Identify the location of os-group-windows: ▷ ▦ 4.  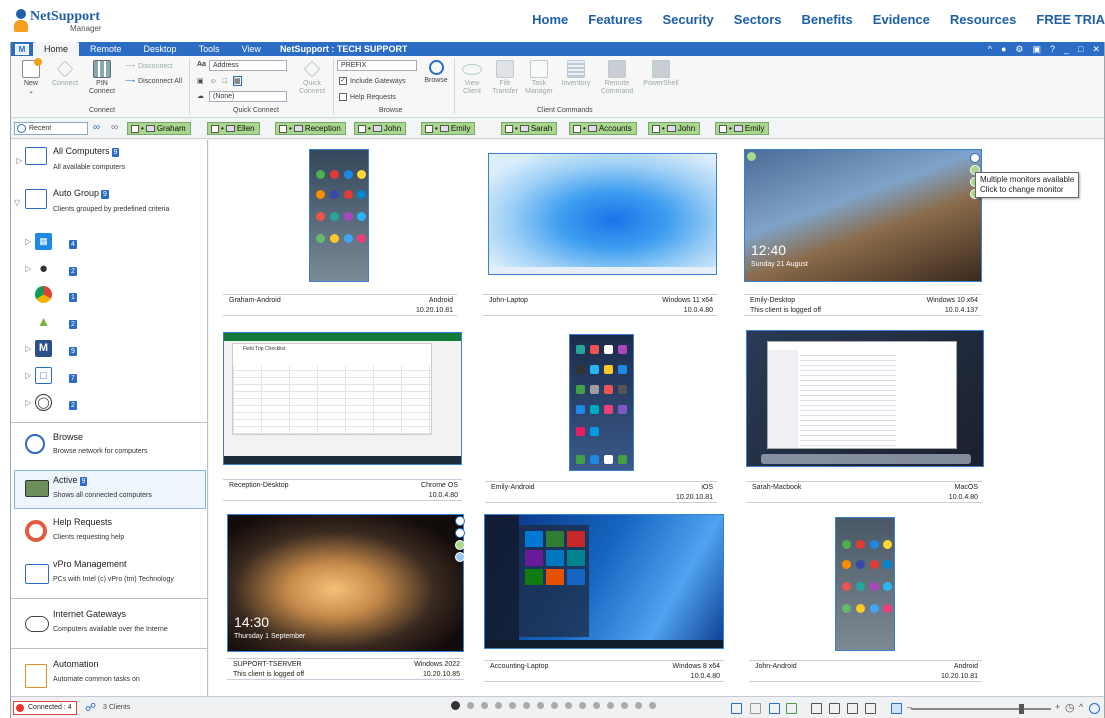
(51, 241).